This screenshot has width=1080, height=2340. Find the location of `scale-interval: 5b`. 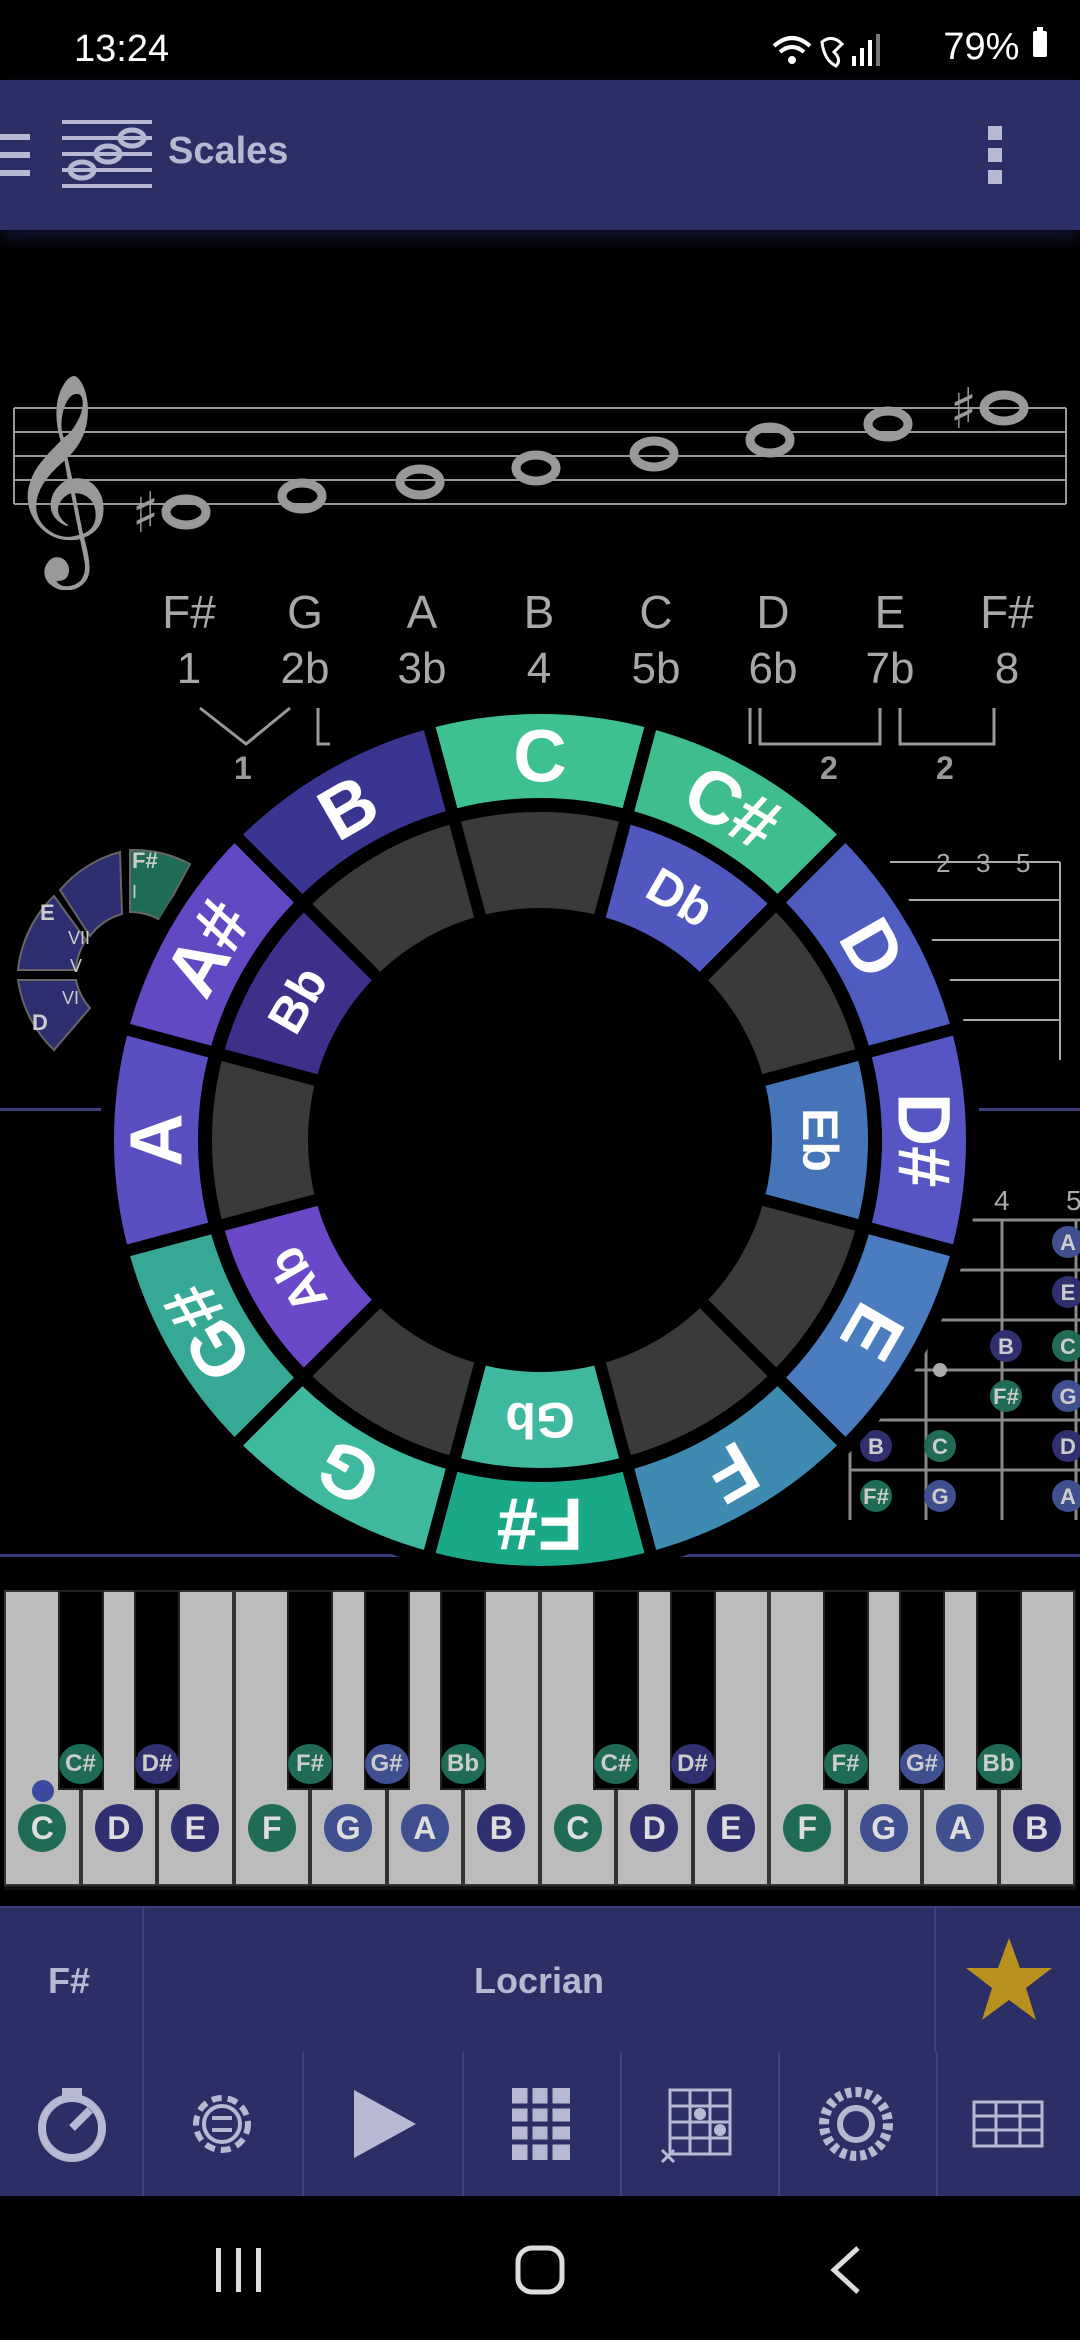

scale-interval: 5b is located at coordinates (656, 668).